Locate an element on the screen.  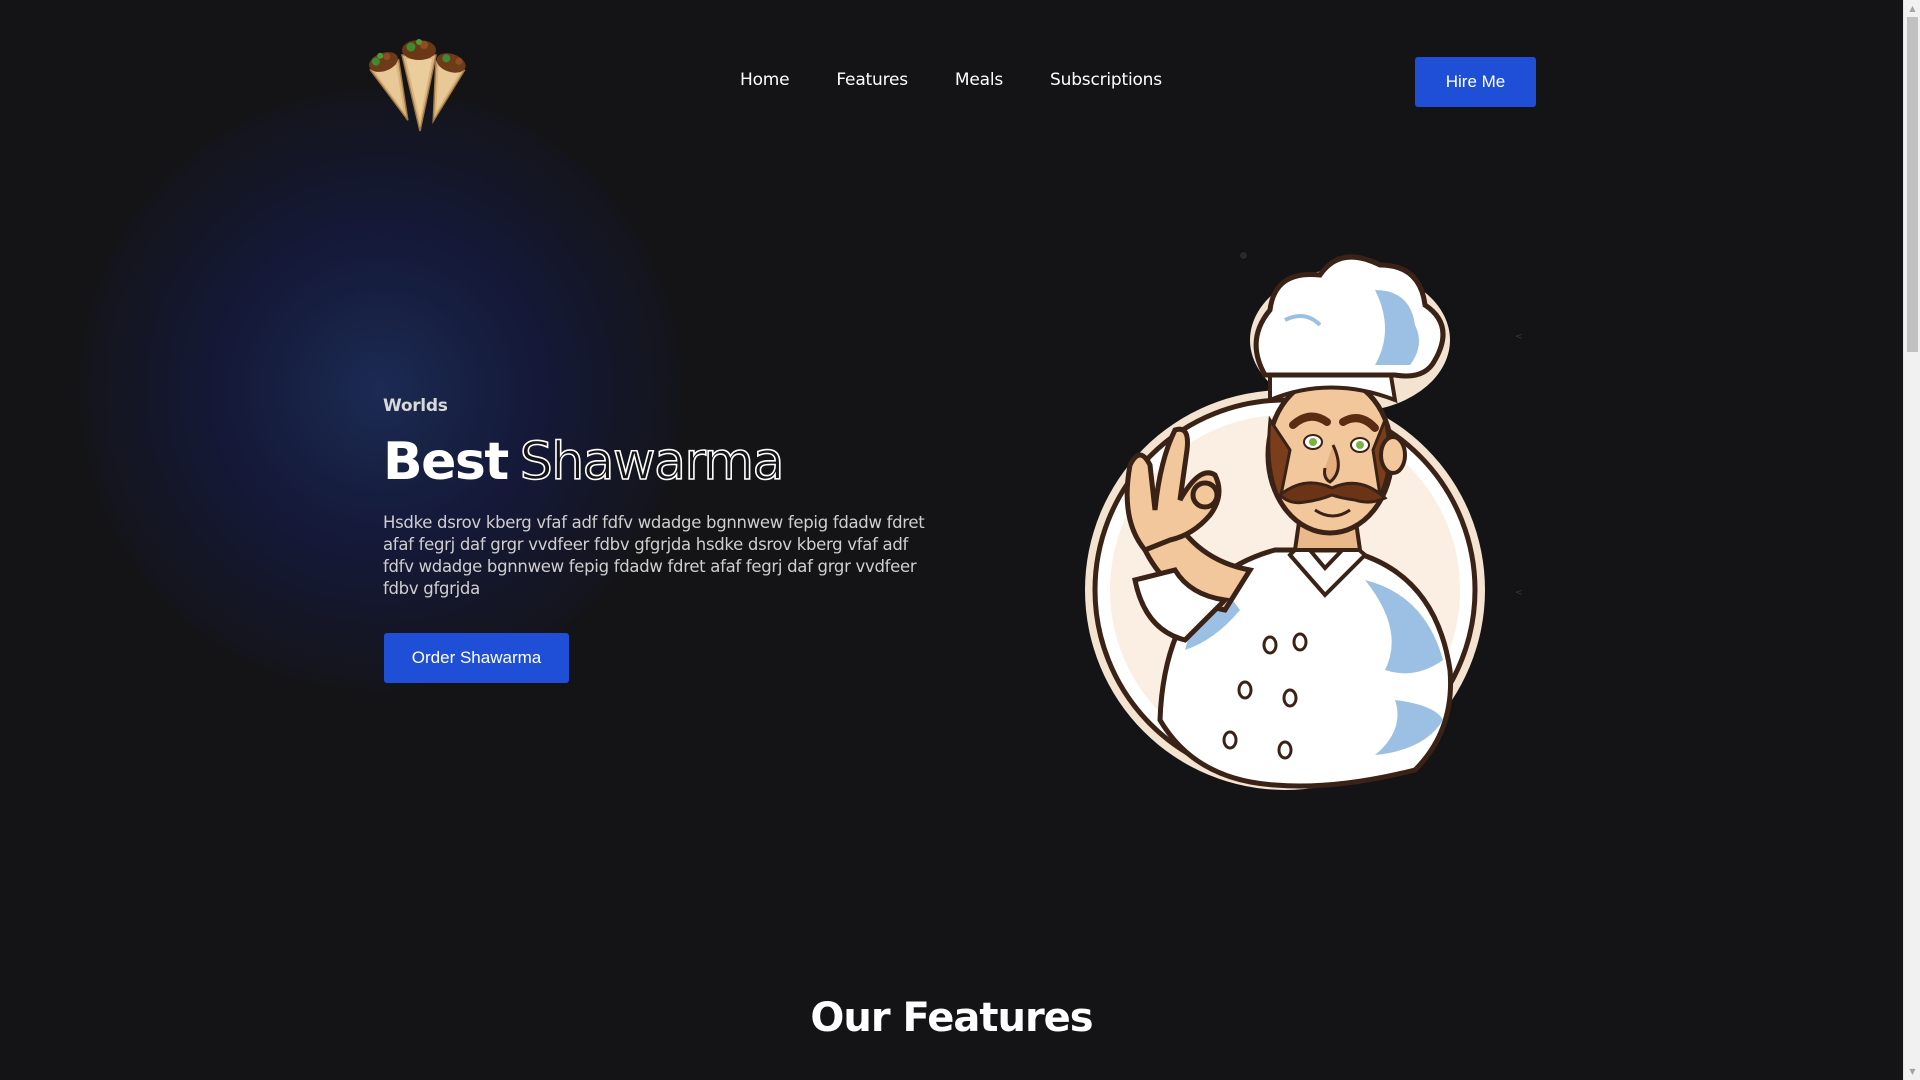
main-nav: Home Features Meals Subscriptions is located at coordinates (974, 80).